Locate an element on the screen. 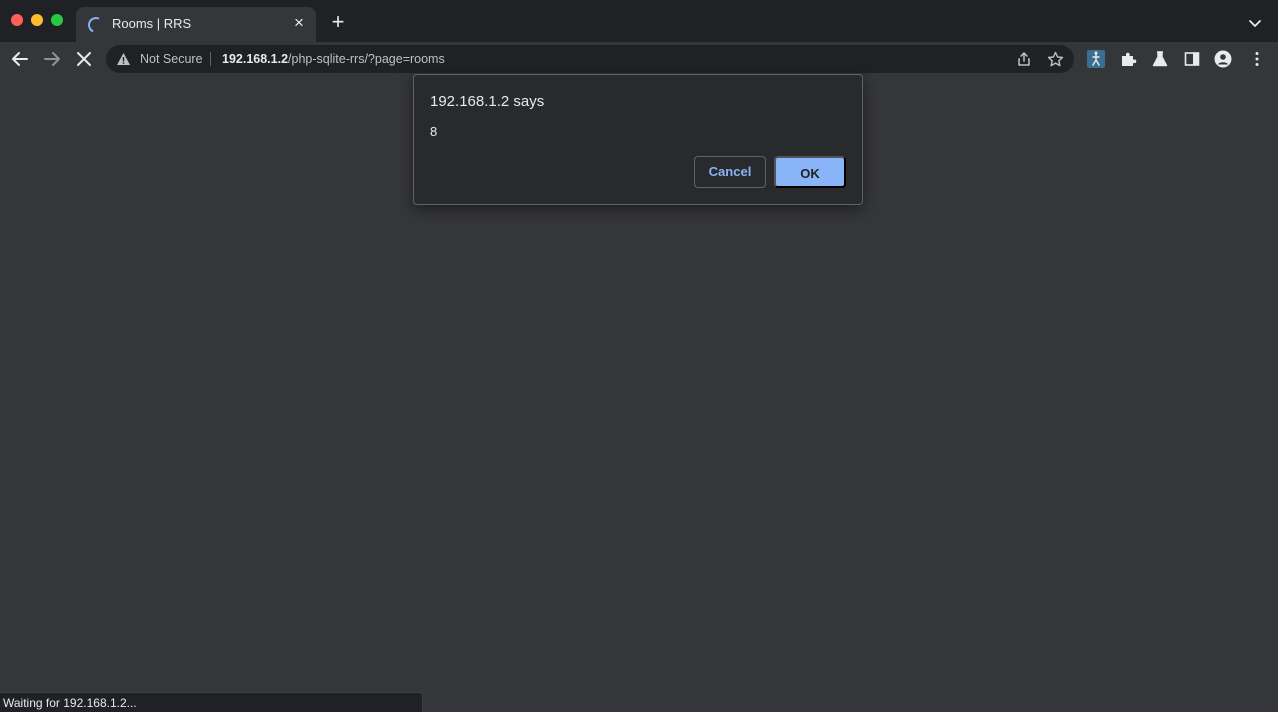  title-bar: Rooms | RRS × + is located at coordinates (639, 21).